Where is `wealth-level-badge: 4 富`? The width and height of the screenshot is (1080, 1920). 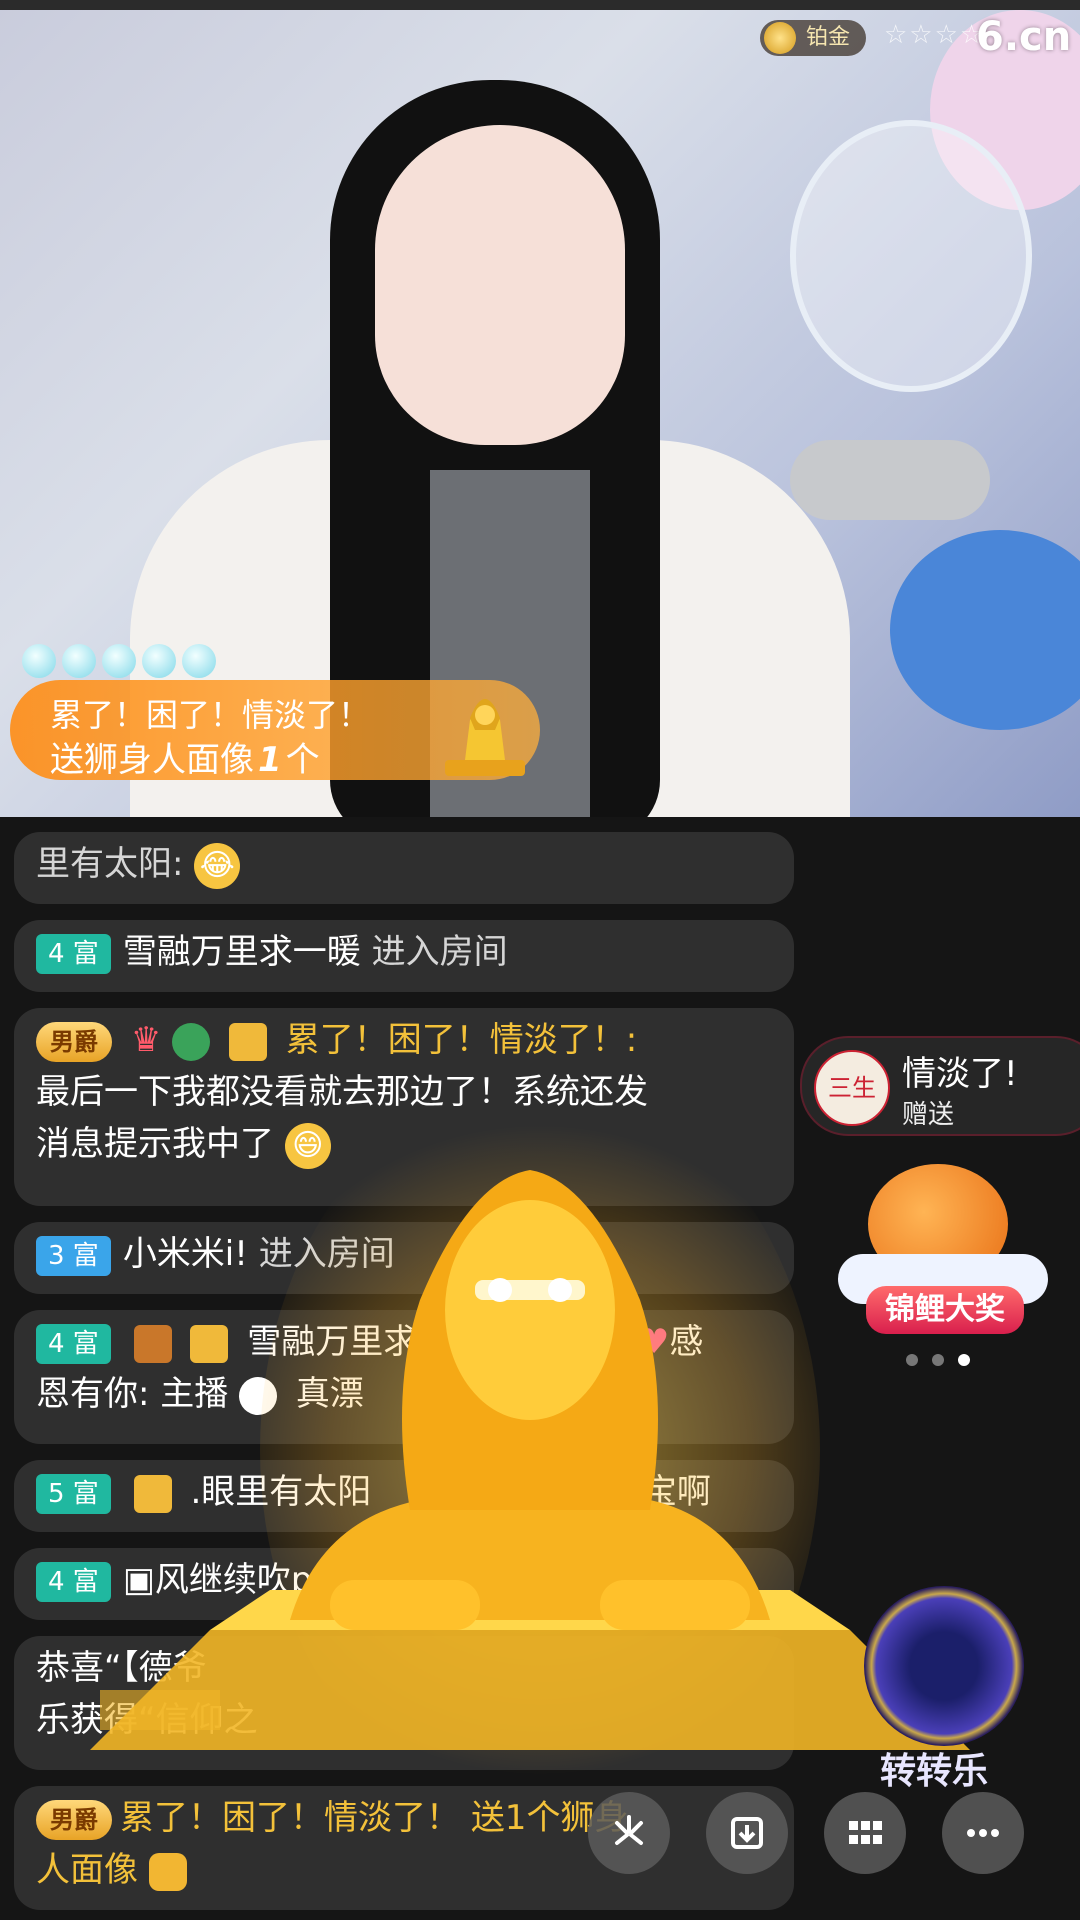
wealth-level-badge: 4 富 is located at coordinates (73, 953).